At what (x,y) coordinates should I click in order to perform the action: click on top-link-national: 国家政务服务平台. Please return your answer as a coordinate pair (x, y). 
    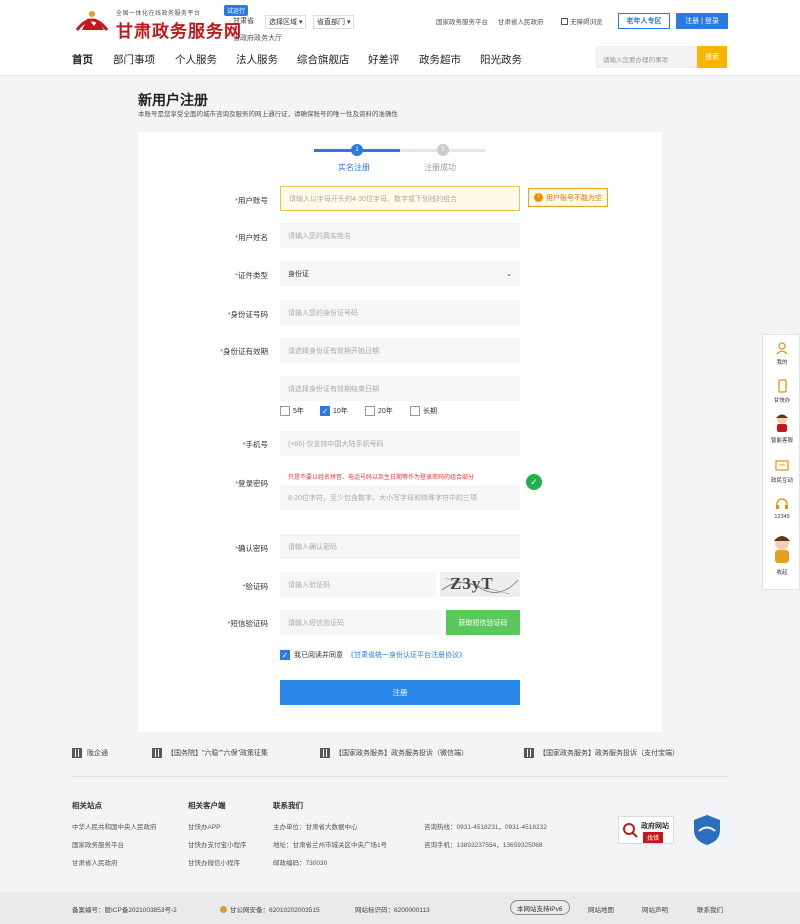
    Looking at the image, I should click on (462, 21).